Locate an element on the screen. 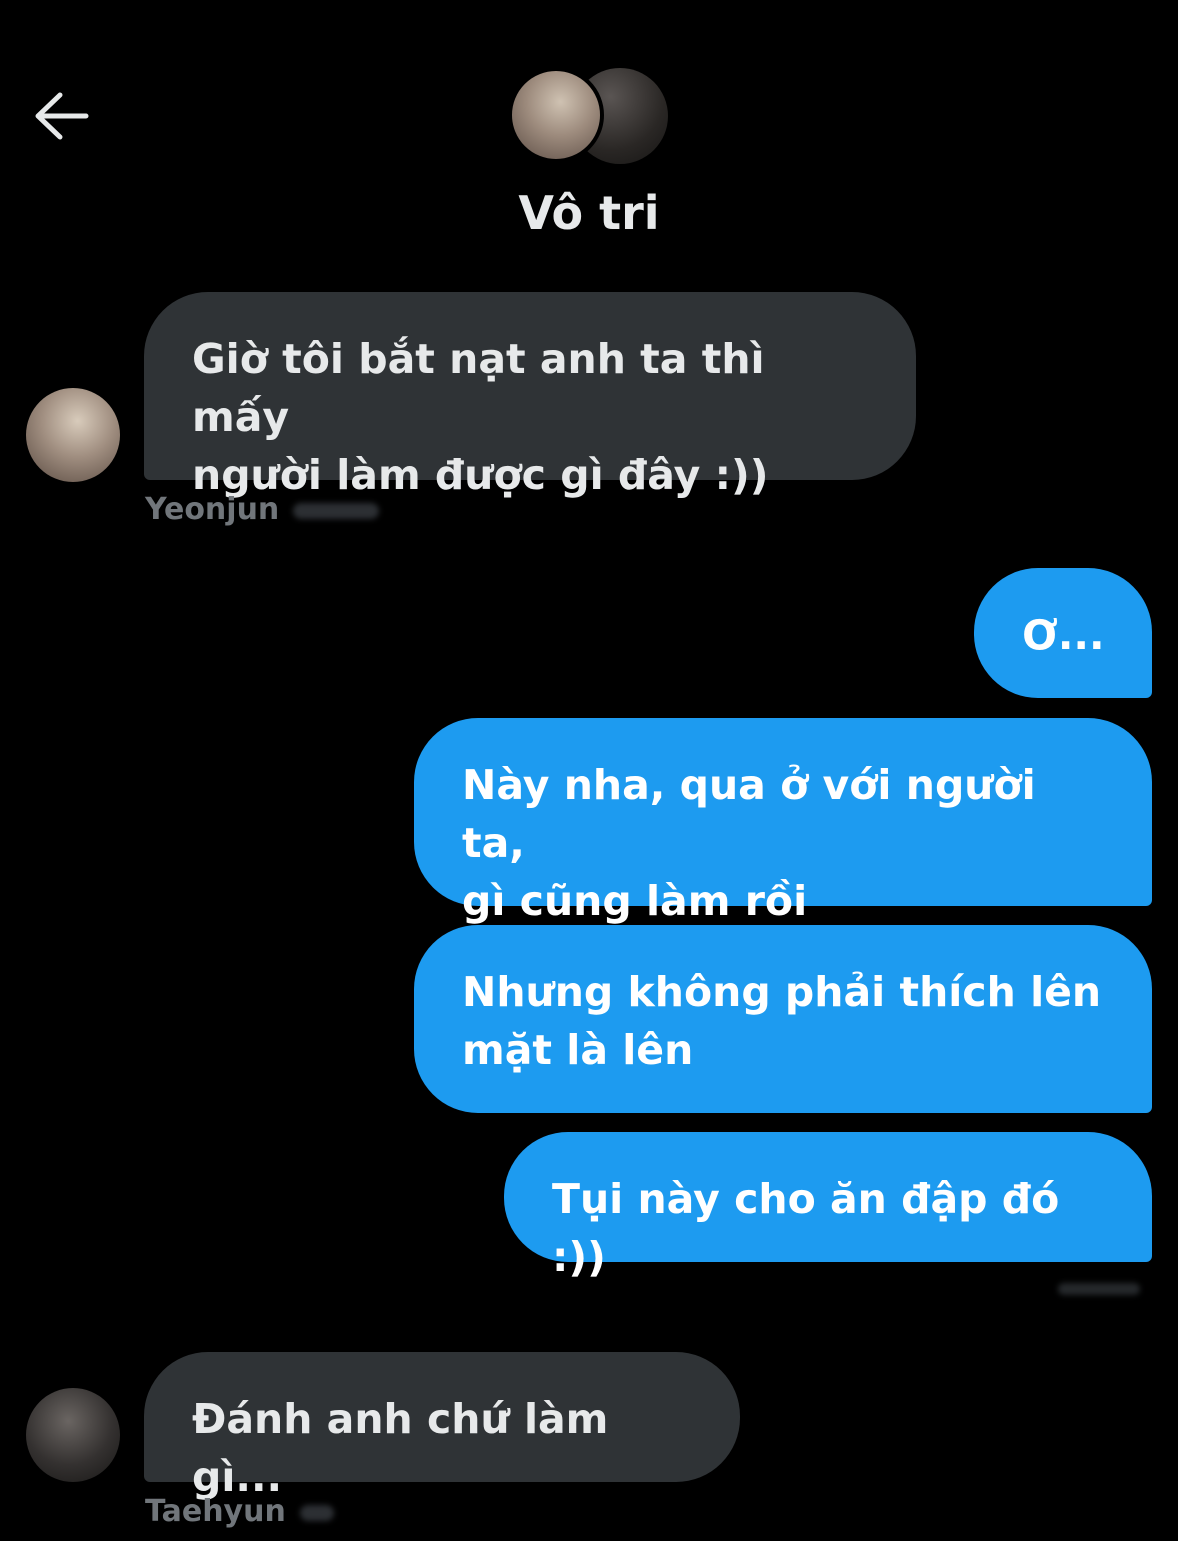  back-button is located at coordinates (62, 116).